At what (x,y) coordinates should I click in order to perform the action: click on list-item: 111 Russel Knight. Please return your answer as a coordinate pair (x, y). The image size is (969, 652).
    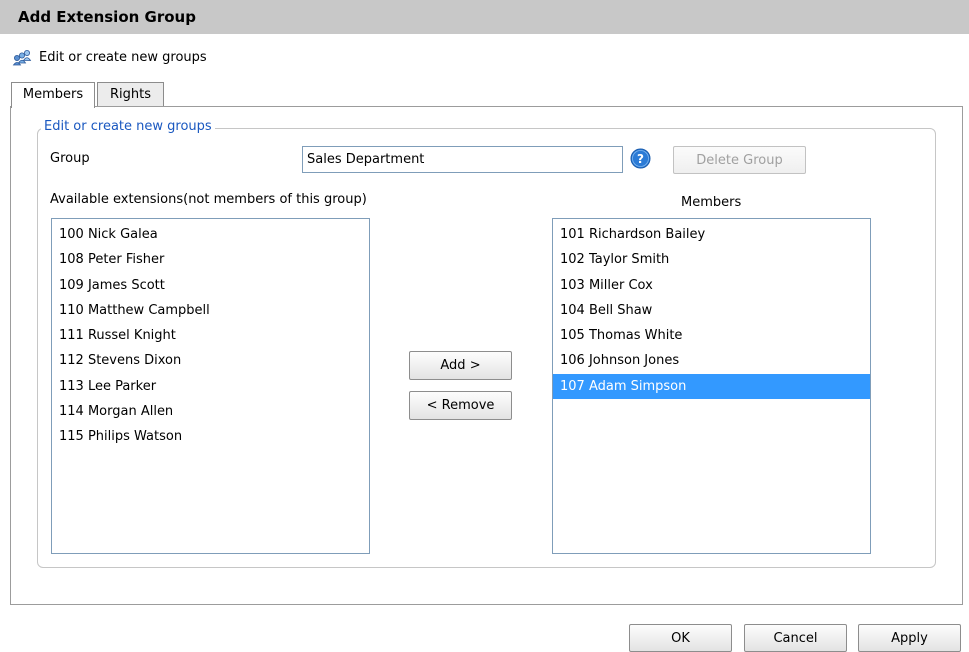
    Looking at the image, I should click on (210, 335).